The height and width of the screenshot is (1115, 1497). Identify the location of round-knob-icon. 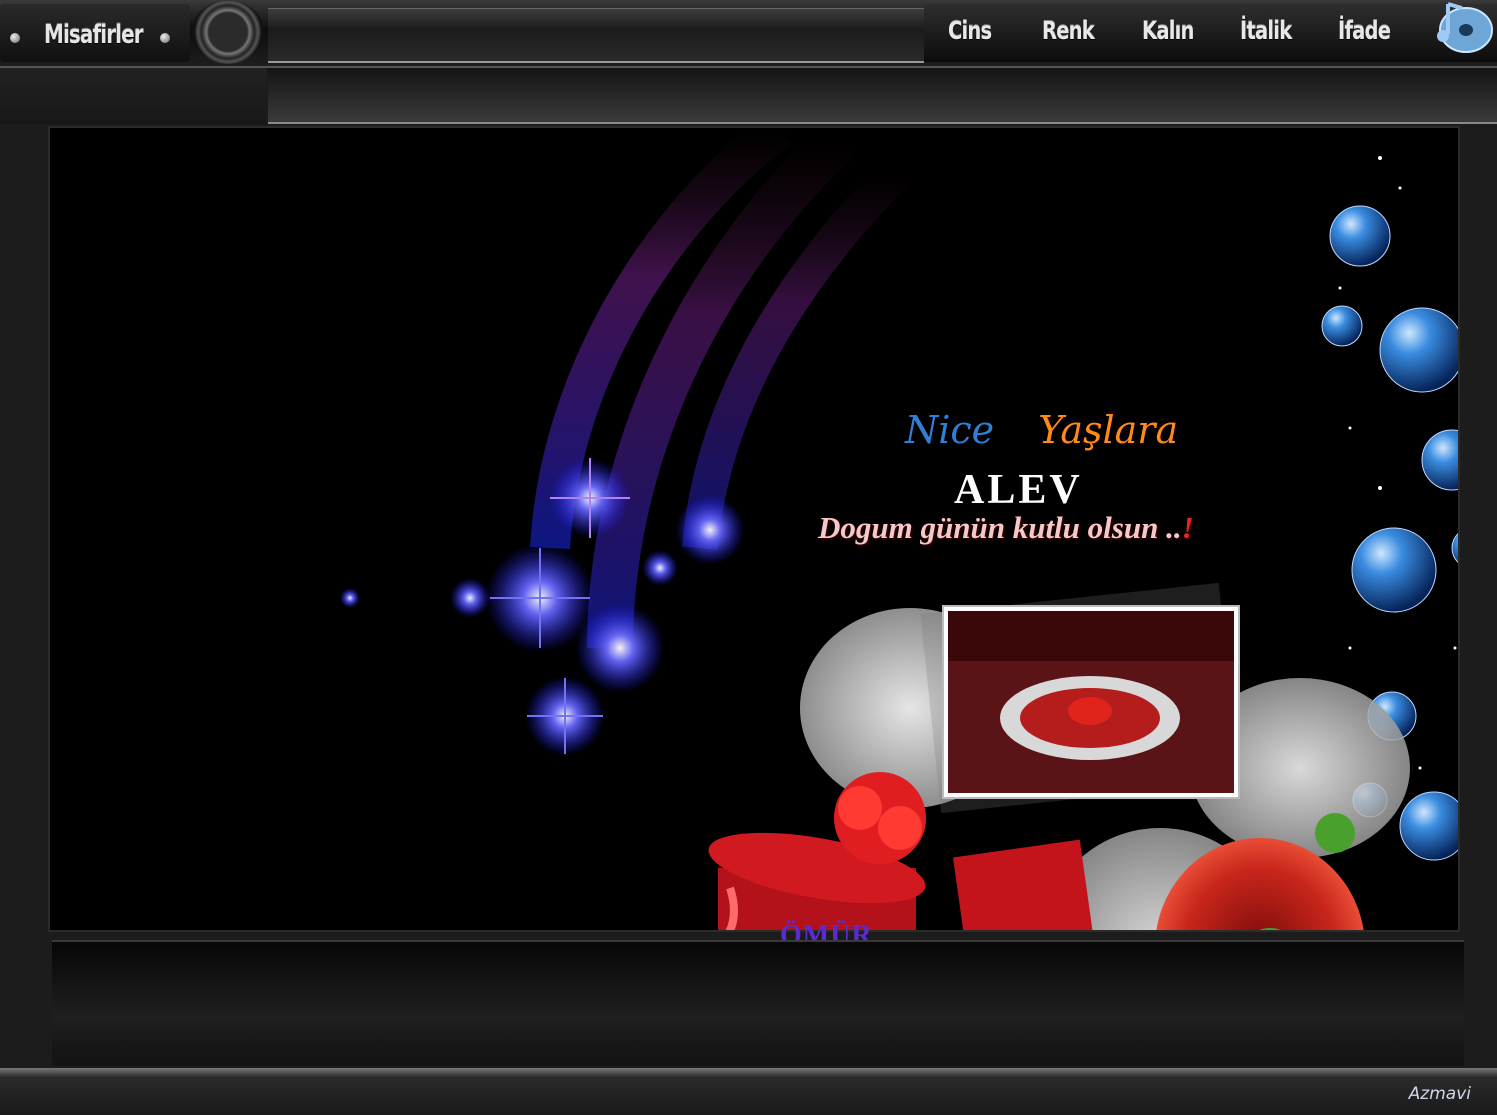
(228, 32).